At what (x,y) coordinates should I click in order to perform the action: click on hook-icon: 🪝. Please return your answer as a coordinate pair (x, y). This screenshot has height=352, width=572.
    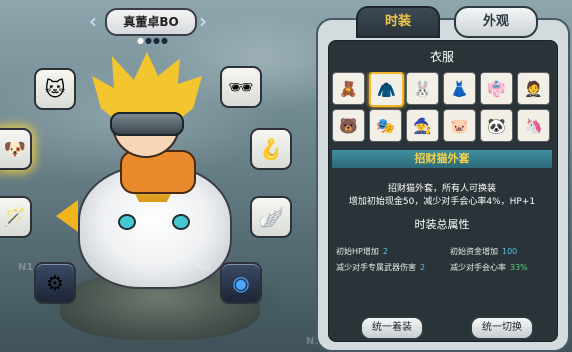
    Looking at the image, I should click on (271, 149).